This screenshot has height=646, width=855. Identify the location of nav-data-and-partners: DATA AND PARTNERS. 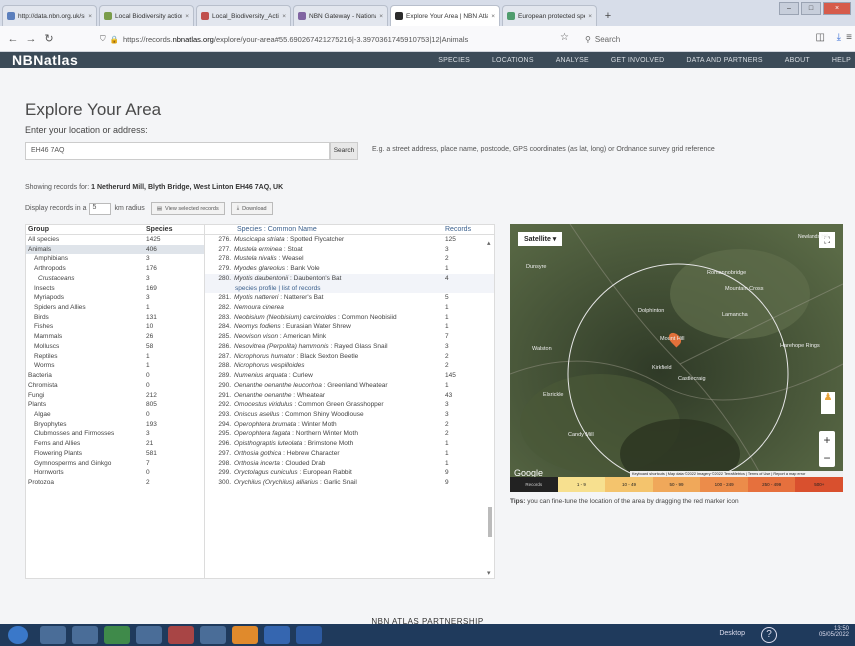
(724, 60).